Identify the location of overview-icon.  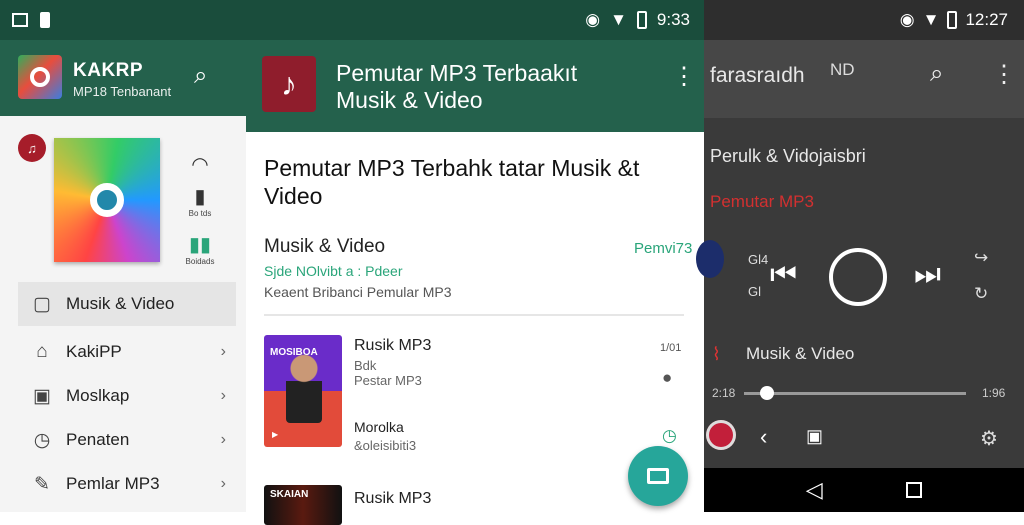
(914, 490).